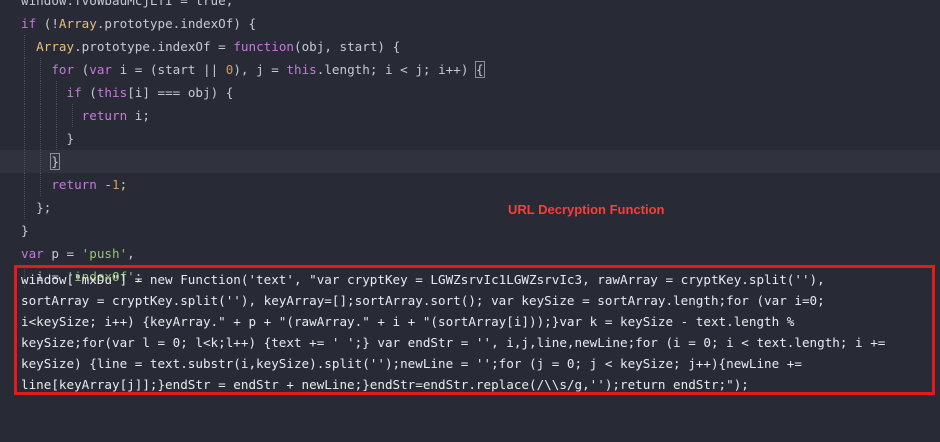 Image resolution: width=940 pixels, height=442 pixels. What do you see at coordinates (470, 6) in the screenshot?
I see `code-line: window.fvUWbauMcjLfI = true;` at bounding box center [470, 6].